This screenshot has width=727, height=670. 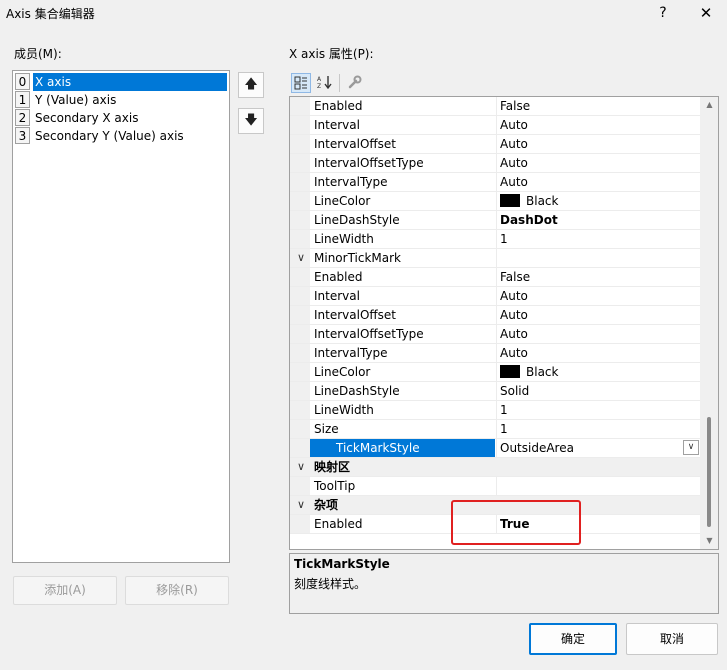 What do you see at coordinates (121, 136) in the screenshot?
I see `member-item: 3 Secondary Y (Value) axis` at bounding box center [121, 136].